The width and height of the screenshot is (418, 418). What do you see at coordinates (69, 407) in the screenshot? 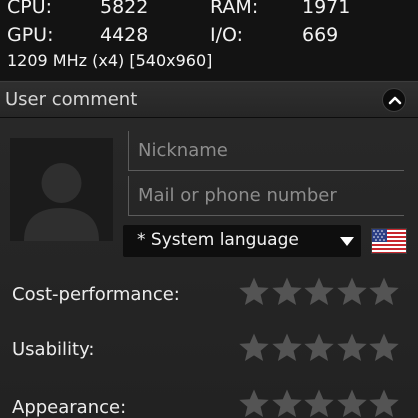
I see `rating-label-appearance: Appearance:` at bounding box center [69, 407].